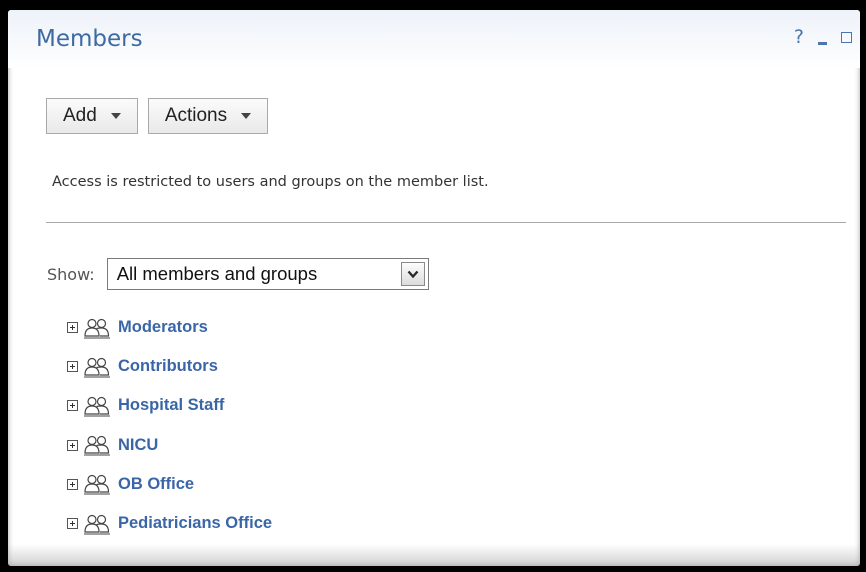 This screenshot has width=866, height=572. I want to click on group-link: OB Office, so click(156, 484).